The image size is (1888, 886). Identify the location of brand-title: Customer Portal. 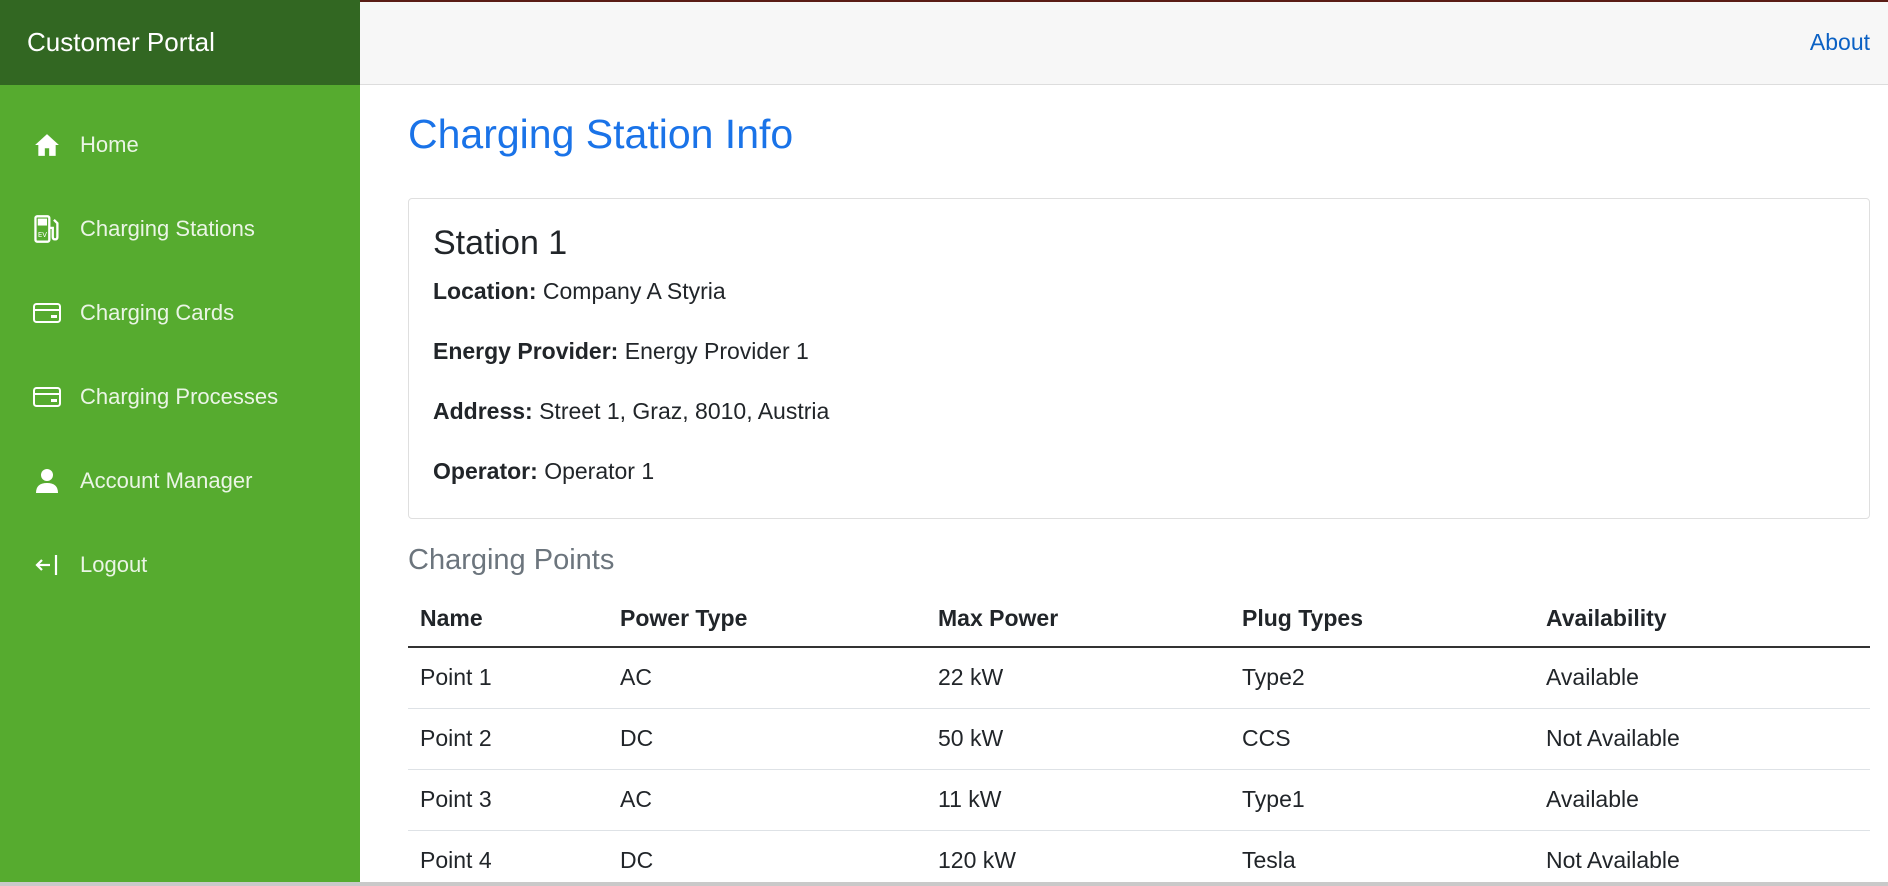
(180, 42).